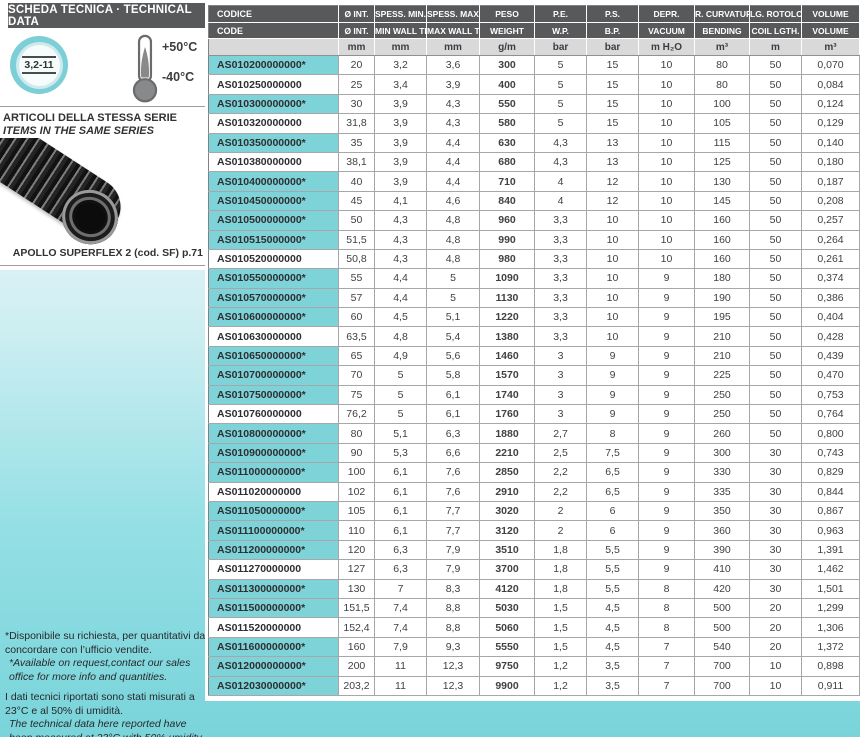 This screenshot has height=737, width=860. Describe the element at coordinates (775, 472) in the screenshot. I see `value-cell: 30` at that location.